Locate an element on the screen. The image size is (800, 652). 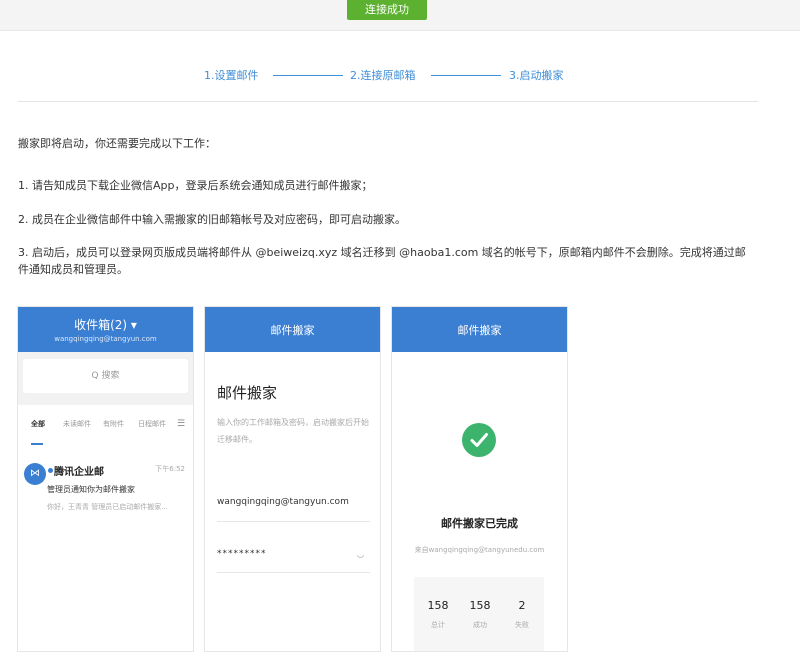
stat-failed: 2 失败 is located at coordinates (522, 614).